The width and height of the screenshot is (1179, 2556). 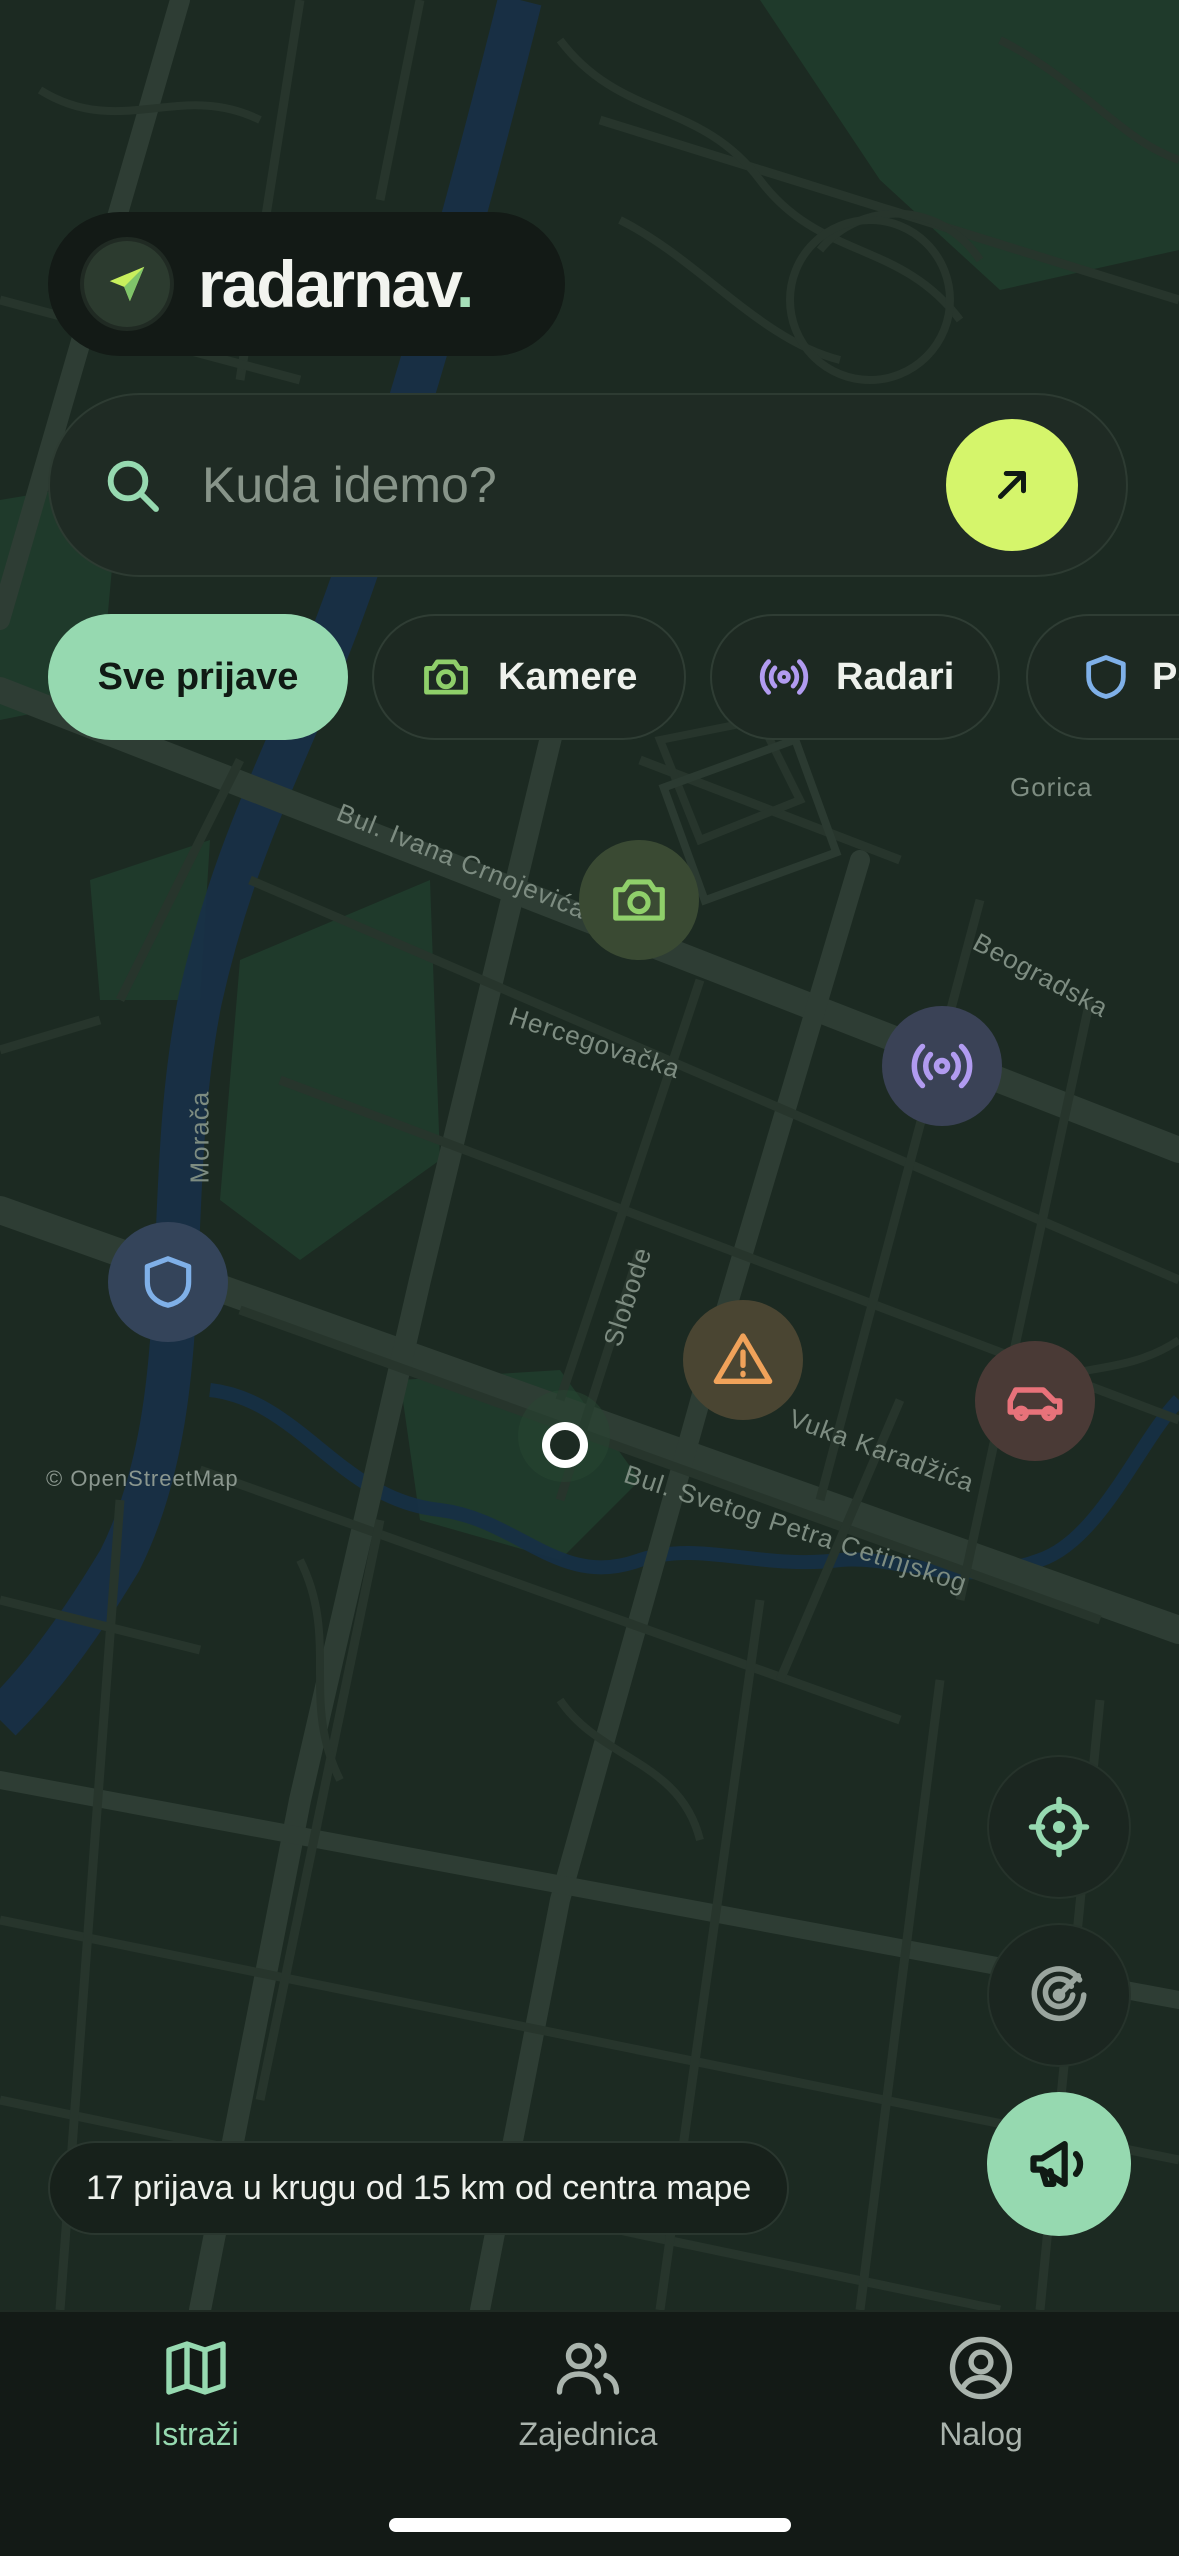 I want to click on map-icon, so click(x=196, y=2368).